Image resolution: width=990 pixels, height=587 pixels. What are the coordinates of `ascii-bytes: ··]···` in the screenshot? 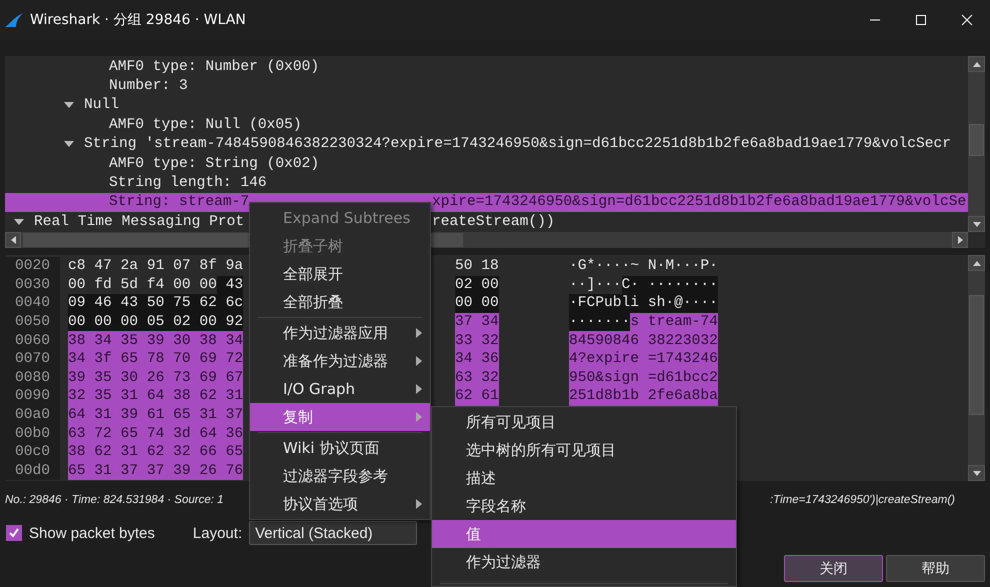 It's located at (595, 285).